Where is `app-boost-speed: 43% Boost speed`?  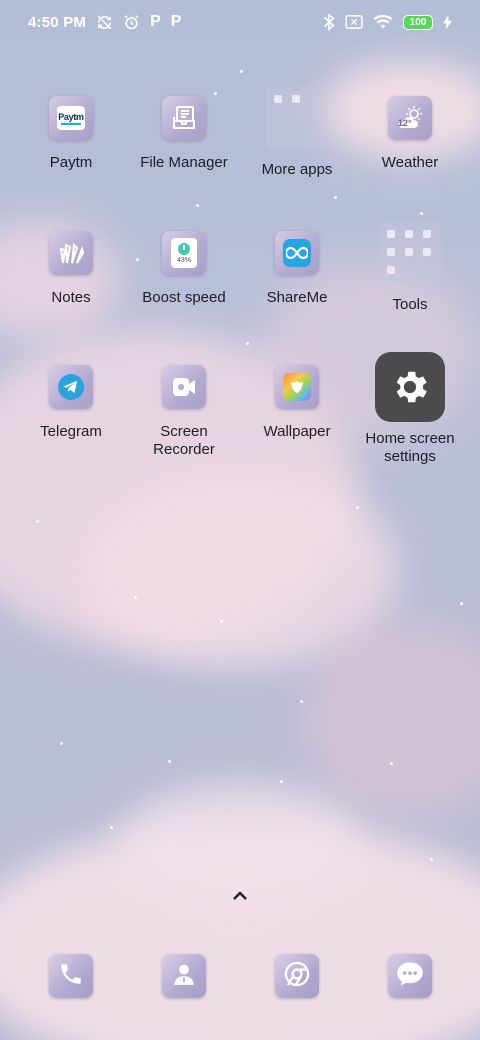 app-boost-speed: 43% Boost speed is located at coordinates (184, 269).